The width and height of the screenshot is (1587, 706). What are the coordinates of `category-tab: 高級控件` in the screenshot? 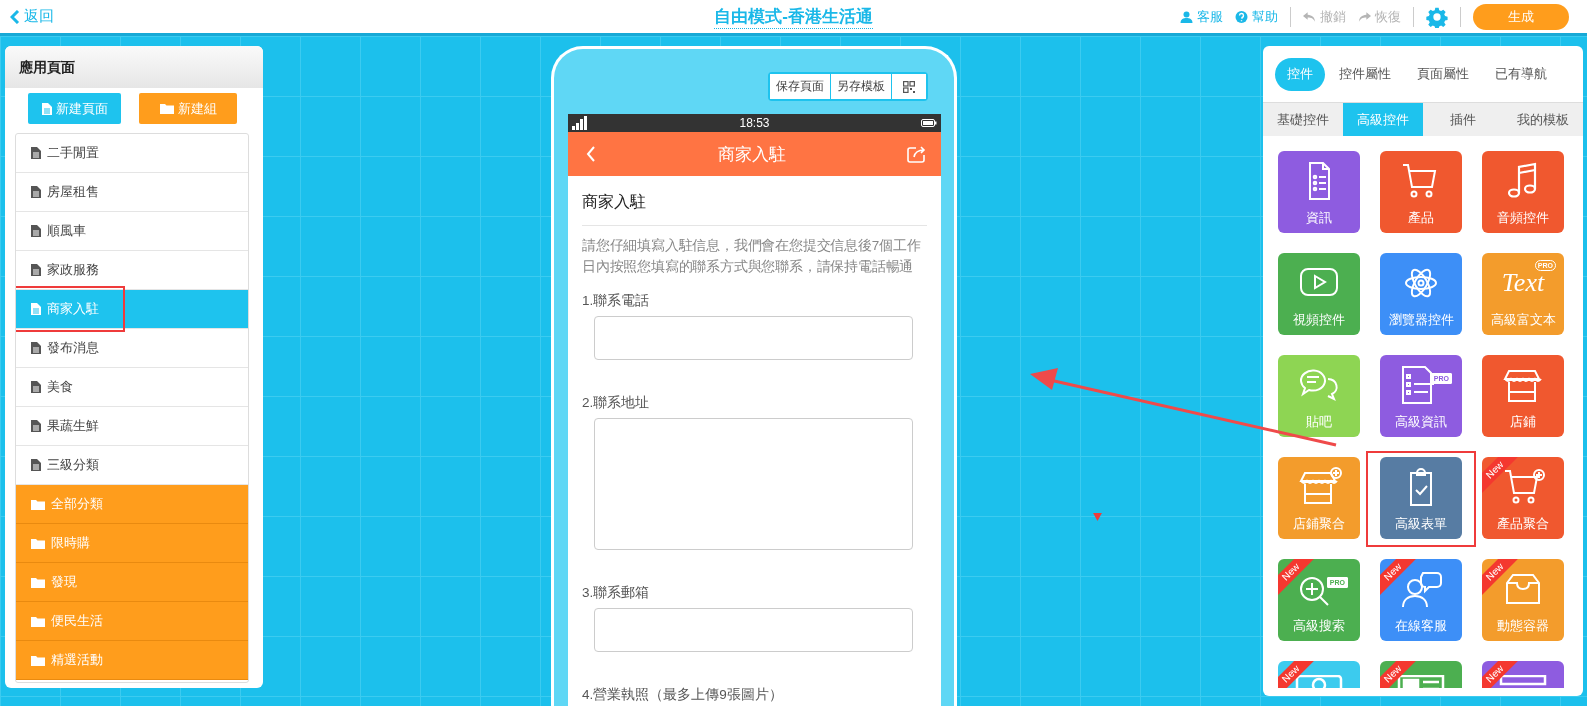 It's located at (1383, 119).